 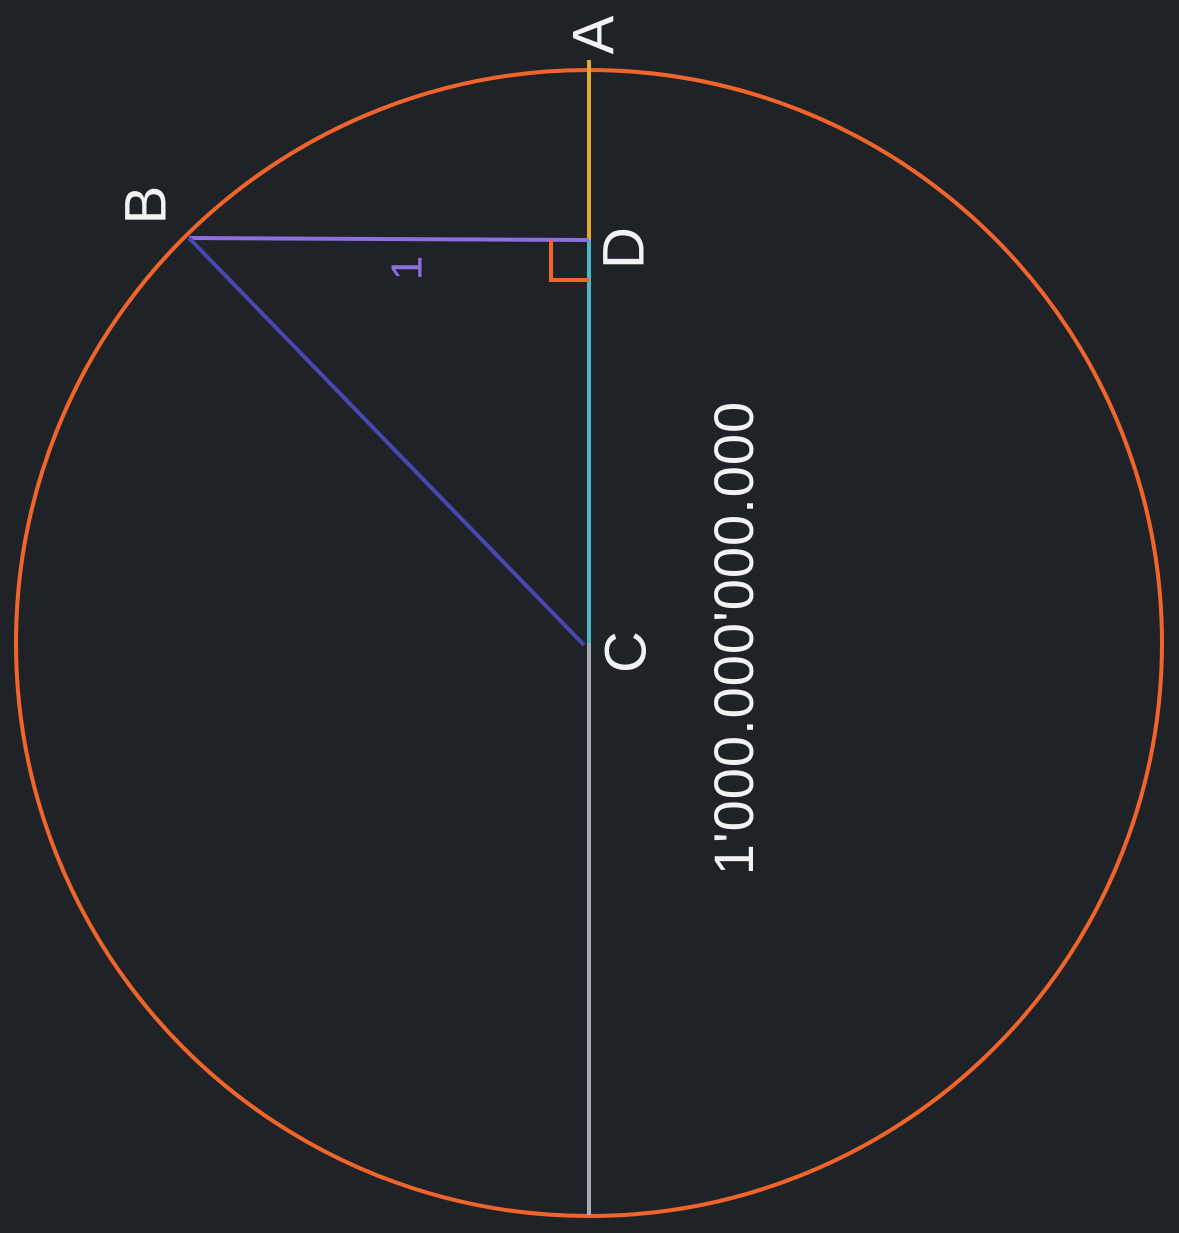 I want to click on diameter-length-label: 1'000.000'000.000, so click(x=733, y=638).